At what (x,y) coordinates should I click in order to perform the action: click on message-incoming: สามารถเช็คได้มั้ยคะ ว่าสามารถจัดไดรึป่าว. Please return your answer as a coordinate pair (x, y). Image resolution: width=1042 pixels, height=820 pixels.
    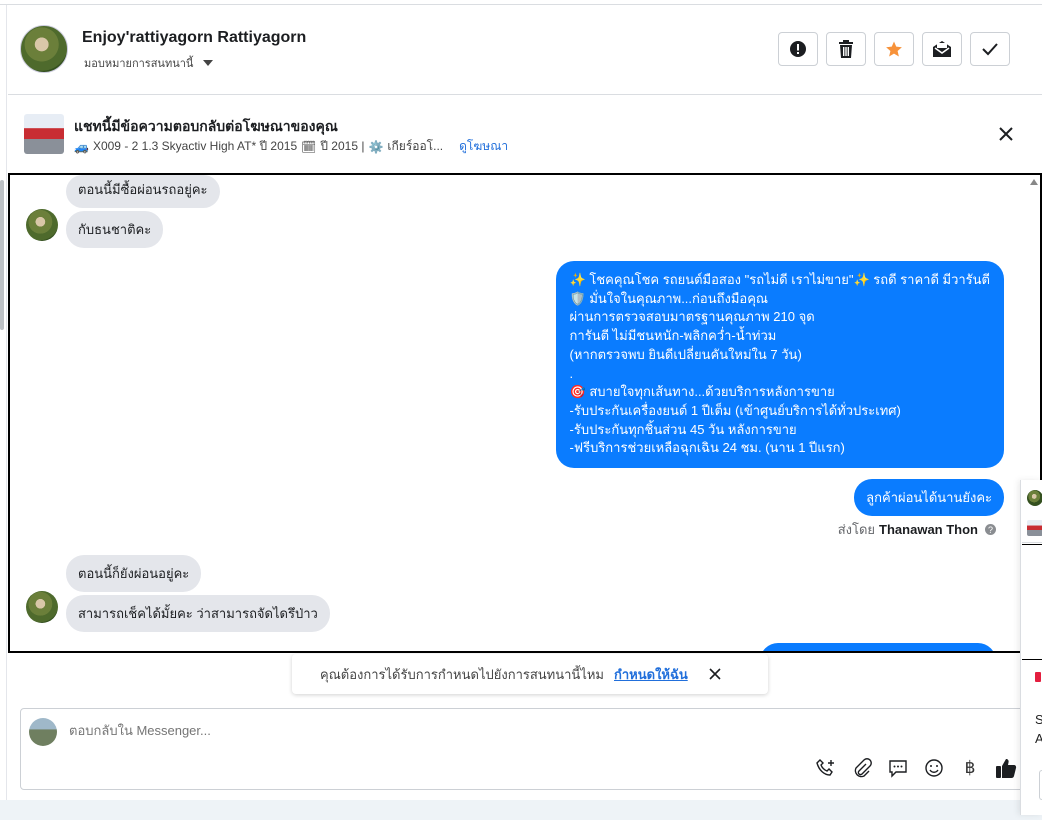
    Looking at the image, I should click on (198, 613).